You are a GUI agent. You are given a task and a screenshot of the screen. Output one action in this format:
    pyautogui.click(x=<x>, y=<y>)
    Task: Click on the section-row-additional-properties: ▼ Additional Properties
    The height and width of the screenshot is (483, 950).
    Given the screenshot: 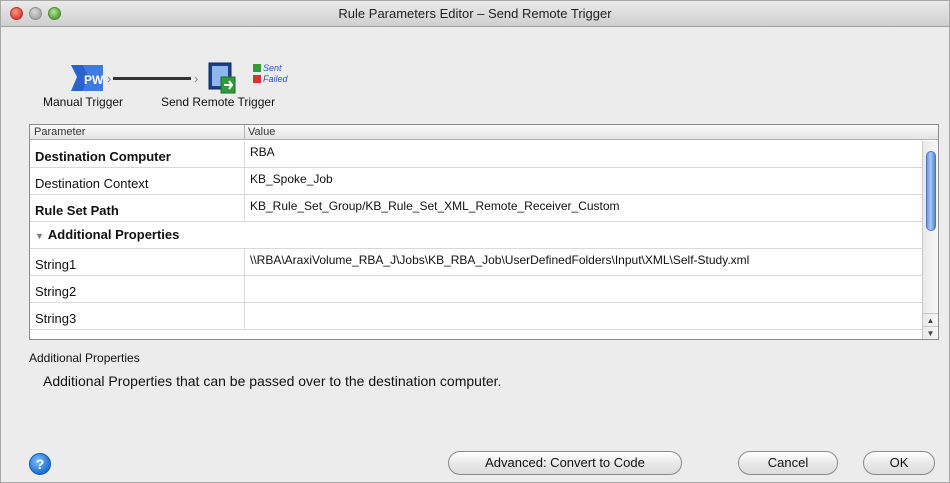 What is the action you would take?
    pyautogui.click(x=476, y=235)
    